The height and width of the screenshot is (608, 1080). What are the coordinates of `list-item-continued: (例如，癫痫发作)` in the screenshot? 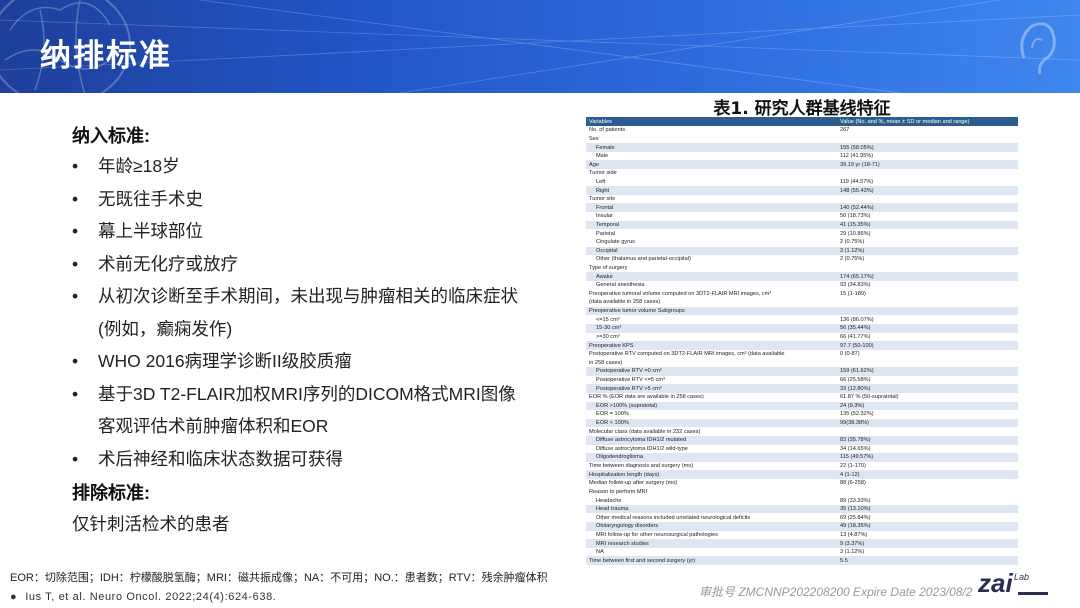 It's located at (165, 328).